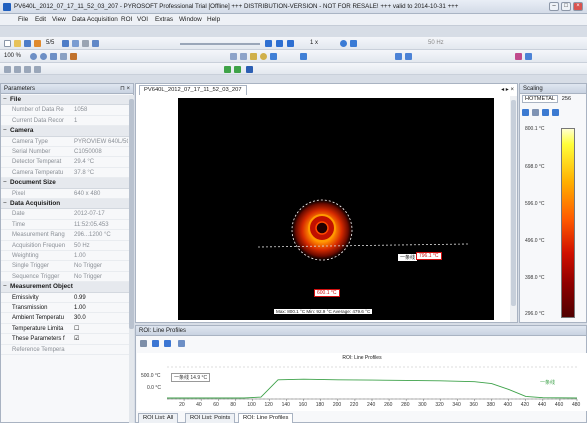  I want to click on print-icon, so click(85, 43).